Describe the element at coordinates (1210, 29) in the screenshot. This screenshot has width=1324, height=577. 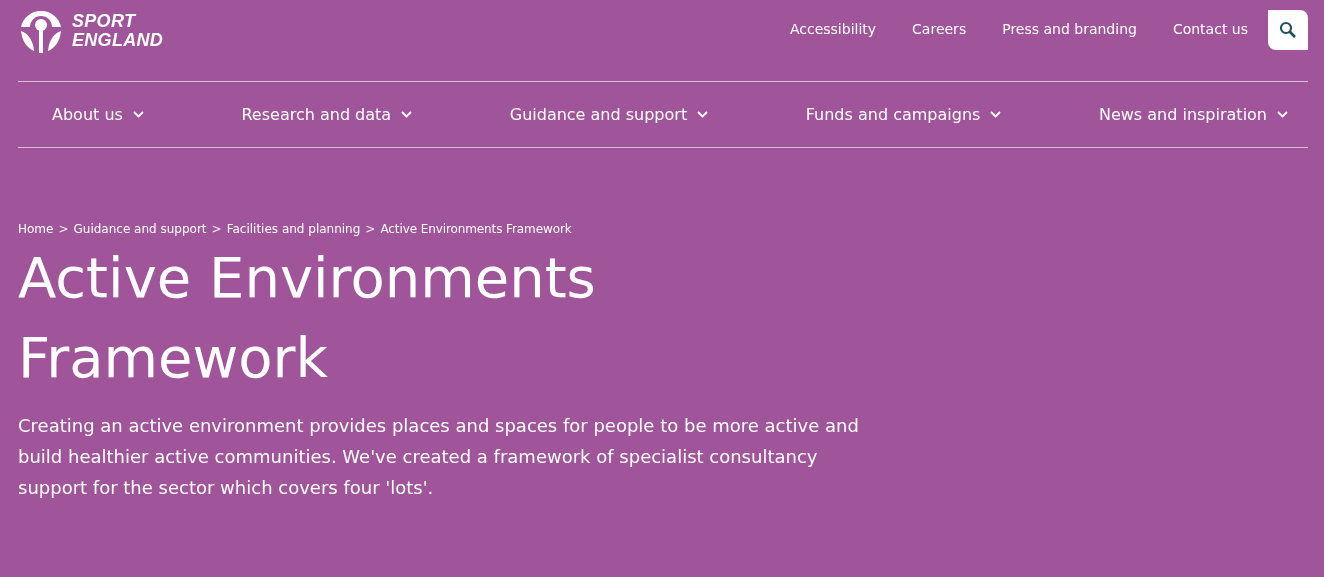
I see `utility-link: Contact us` at that location.